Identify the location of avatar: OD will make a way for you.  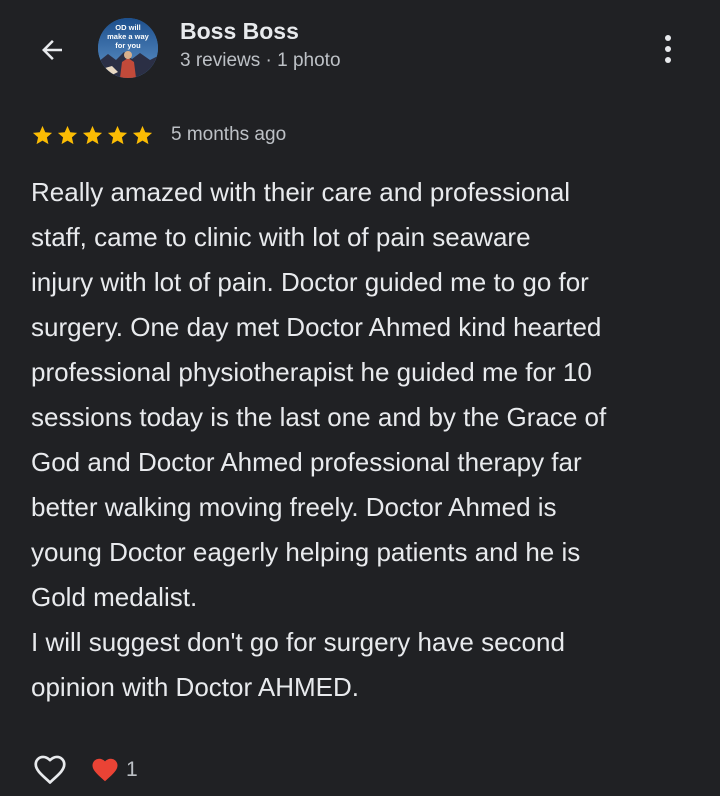
(128, 48).